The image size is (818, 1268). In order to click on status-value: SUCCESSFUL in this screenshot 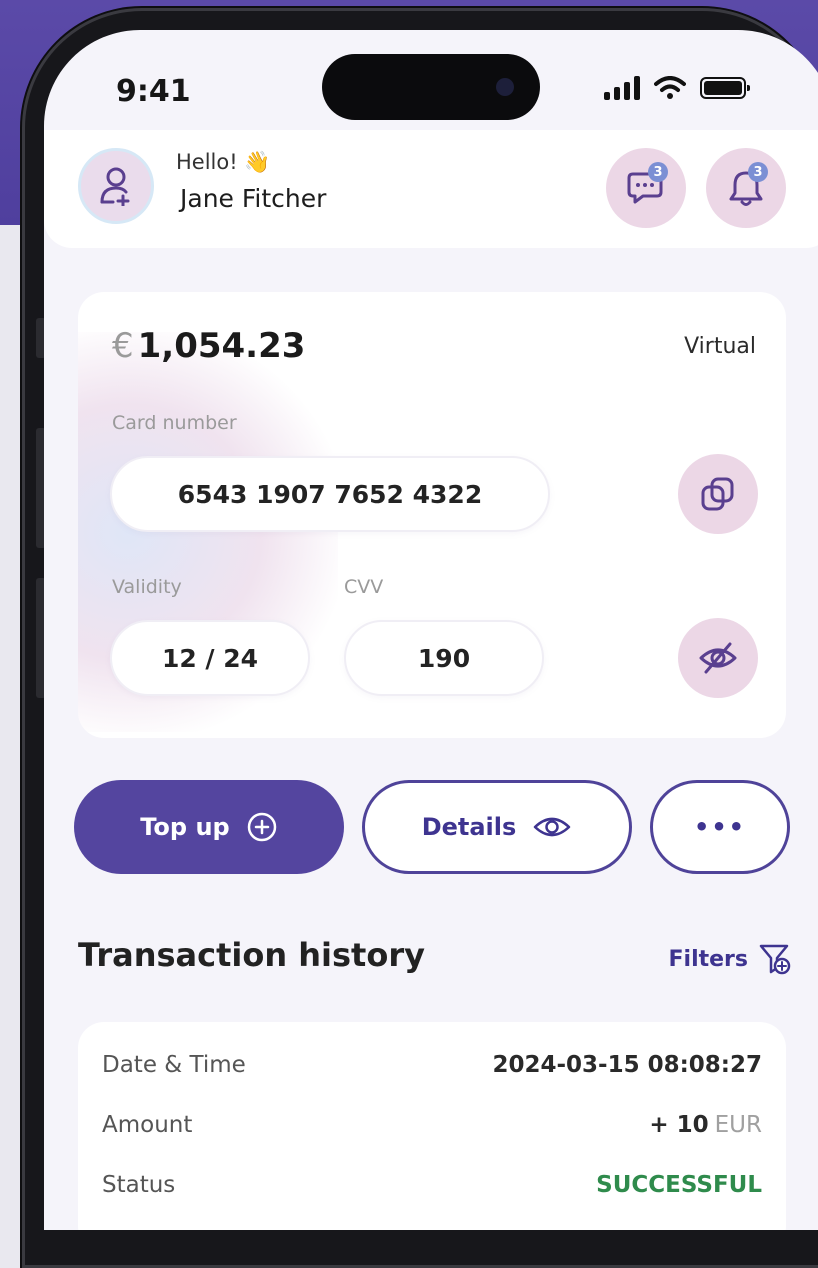, I will do `click(679, 1185)`.